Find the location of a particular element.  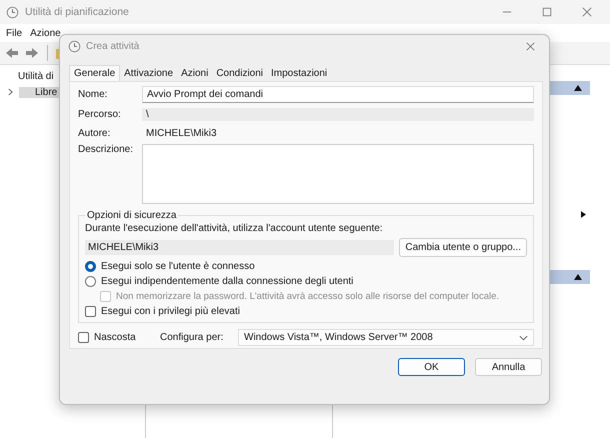

tree-item: Libre is located at coordinates (39, 92).